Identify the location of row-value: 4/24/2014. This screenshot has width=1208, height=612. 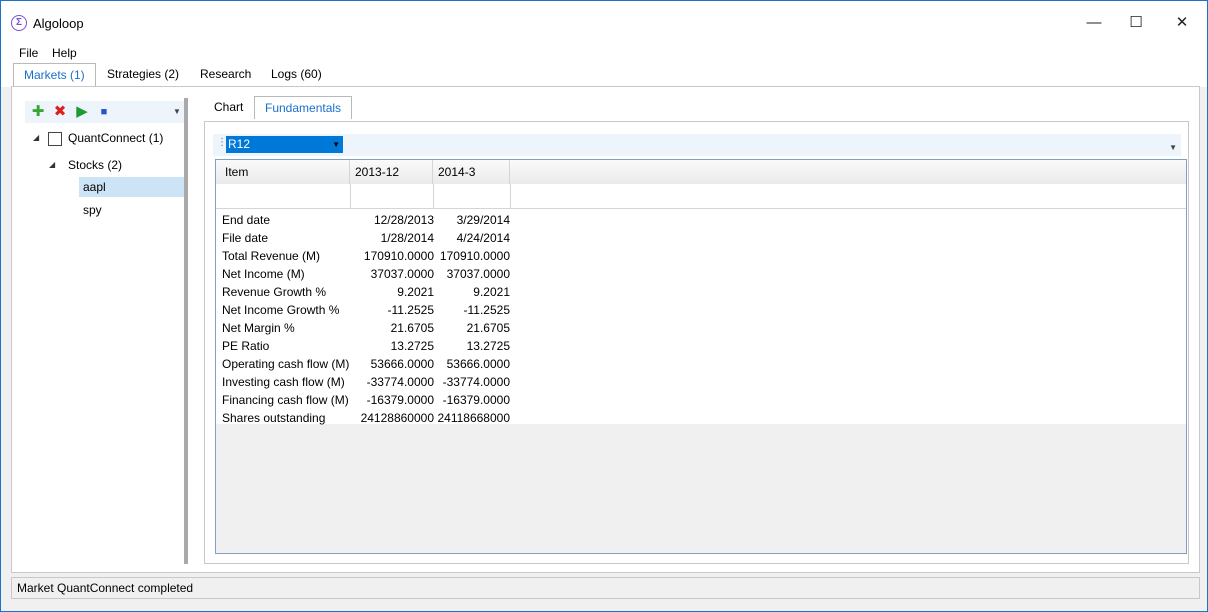
(483, 238).